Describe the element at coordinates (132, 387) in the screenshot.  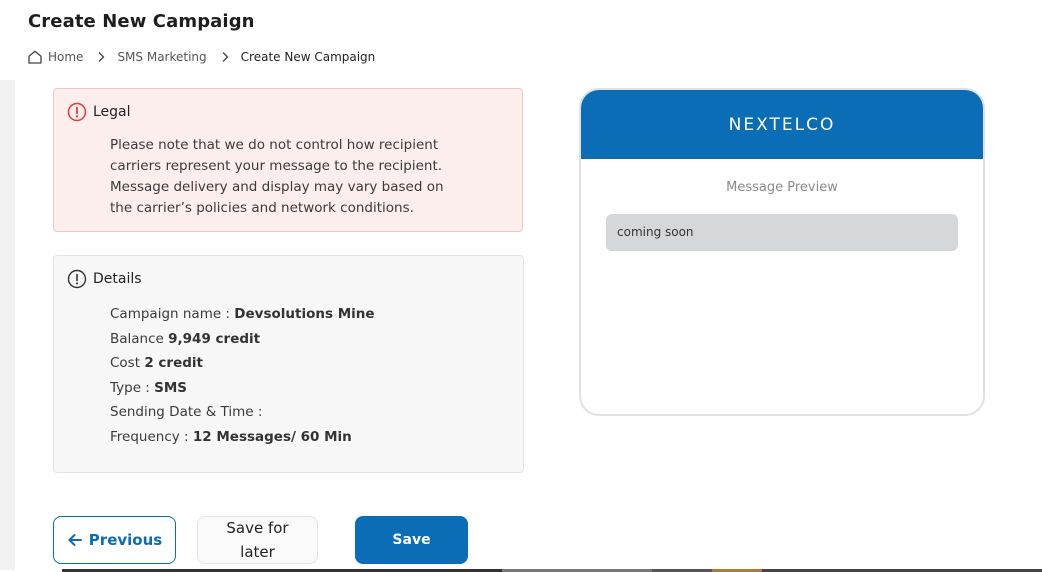
I see `detail-label: Type :` at that location.